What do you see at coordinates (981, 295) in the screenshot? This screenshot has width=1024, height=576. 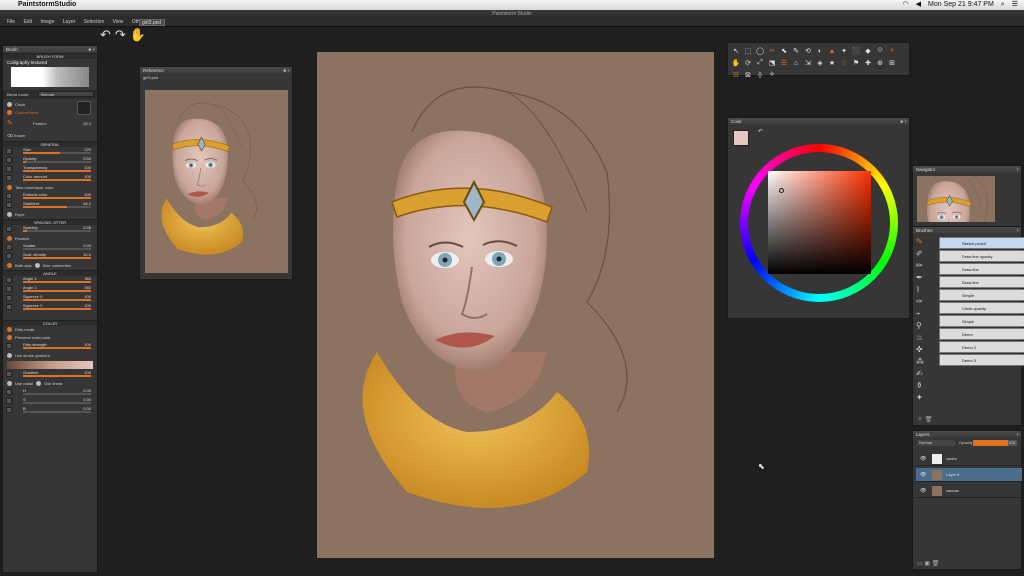 I see `brush-item-4: Simple` at bounding box center [981, 295].